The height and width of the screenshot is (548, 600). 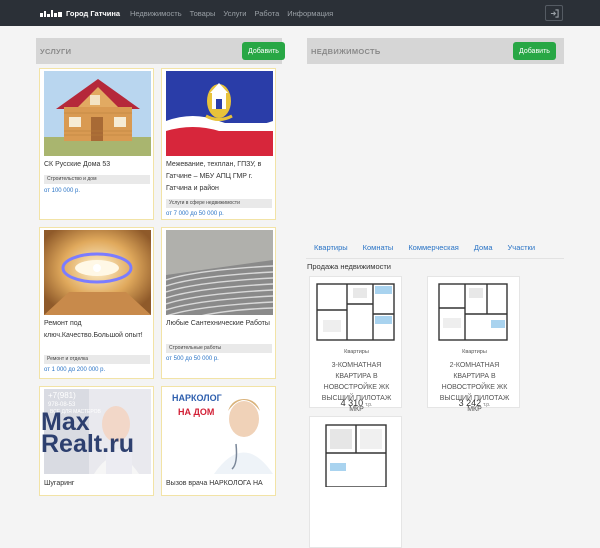 I want to click on sign-in-icon, so click(x=554, y=13).